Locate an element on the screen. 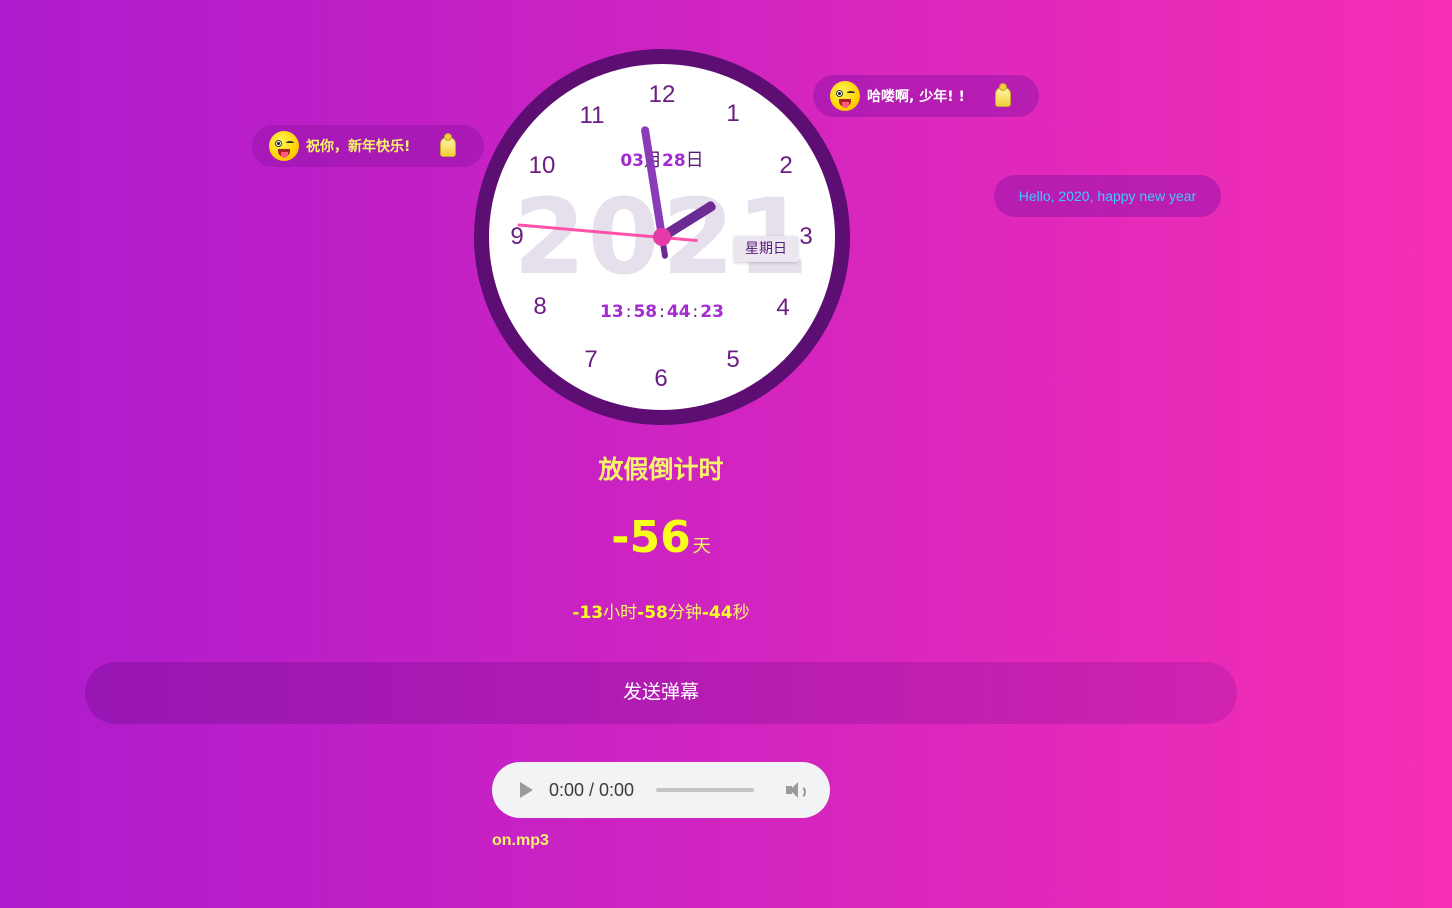 The image size is (1452, 908). countdown-hours-unit: 小时 is located at coordinates (620, 613).